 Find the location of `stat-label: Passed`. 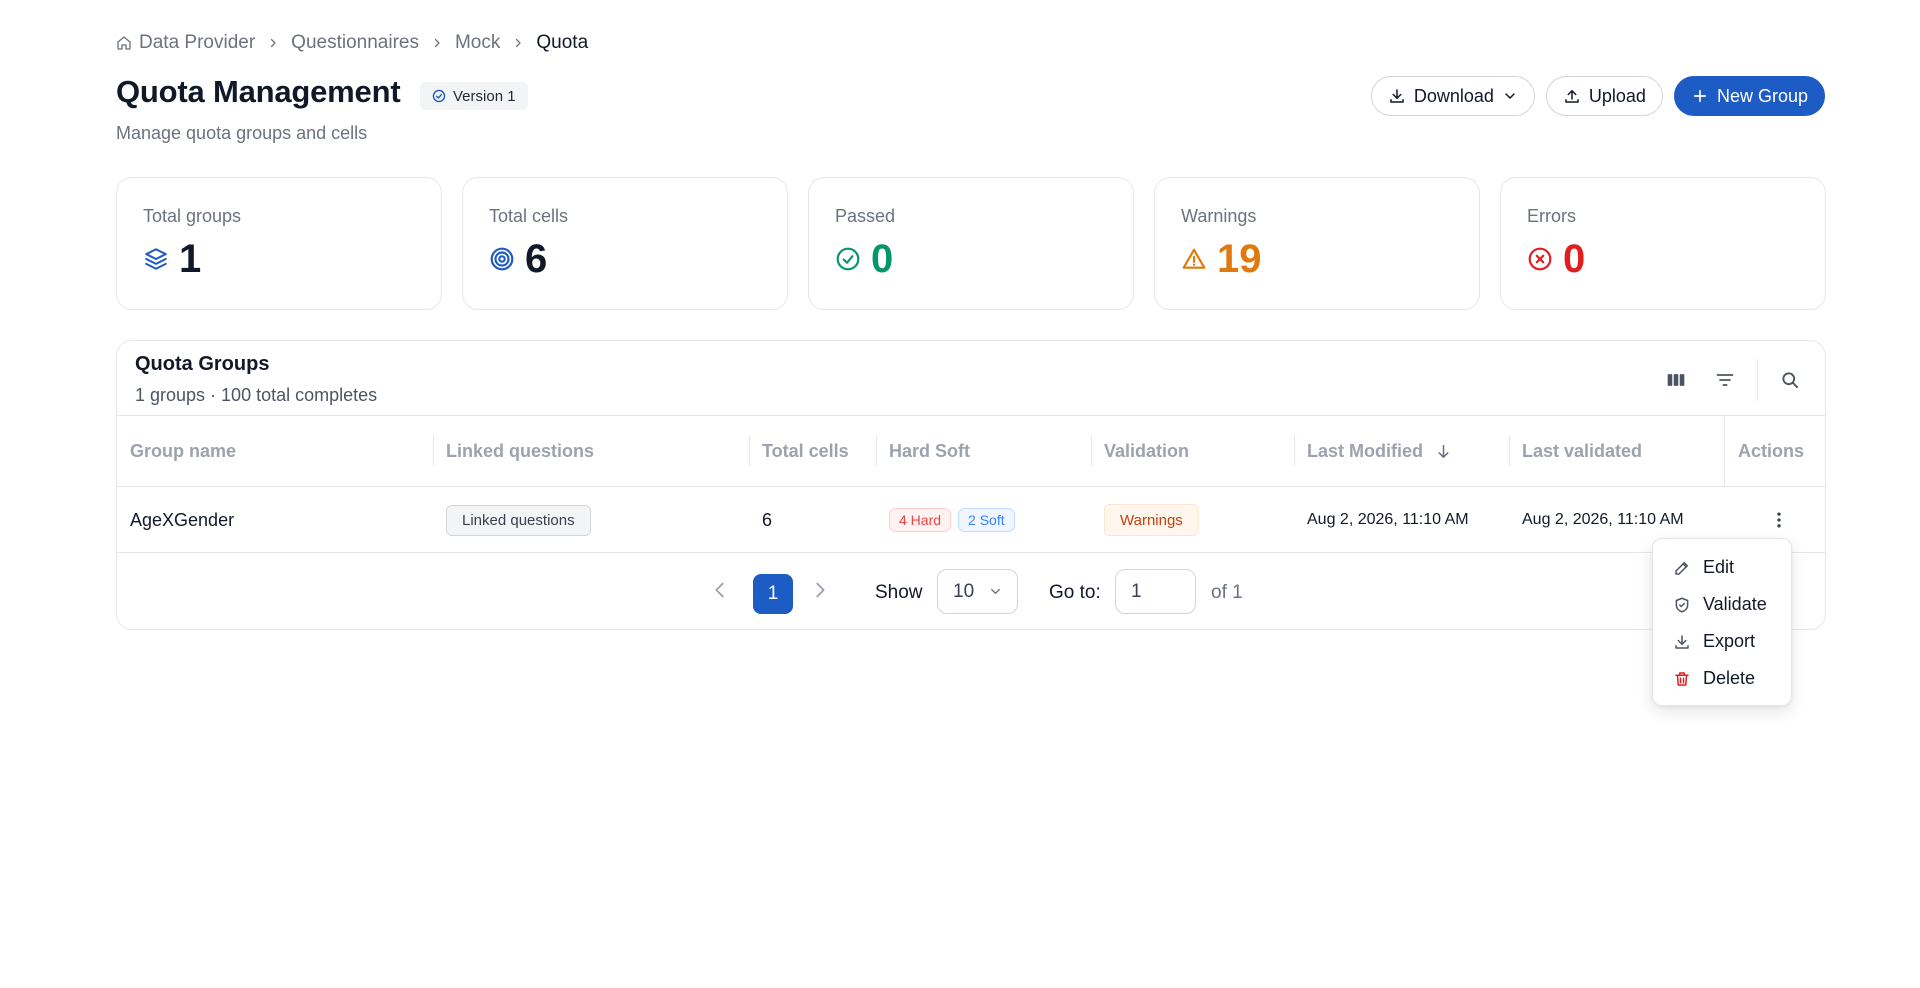

stat-label: Passed is located at coordinates (865, 216).